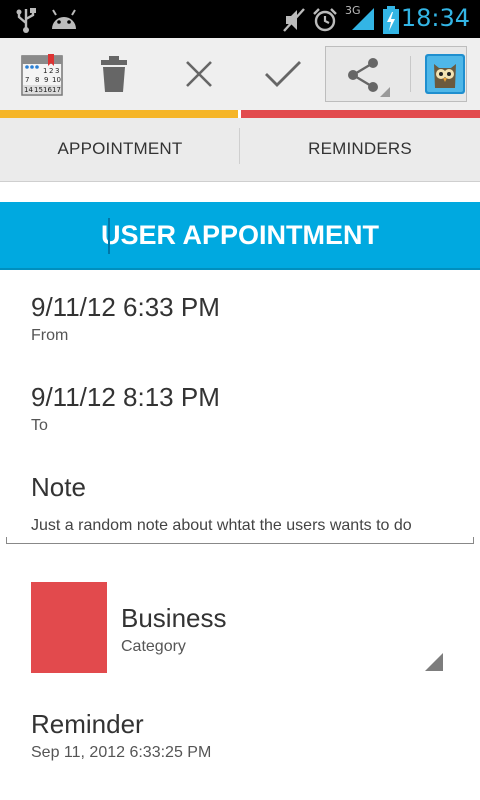 This screenshot has width=480, height=800. What do you see at coordinates (360, 114) in the screenshot?
I see `reminders-tab-indicator` at bounding box center [360, 114].